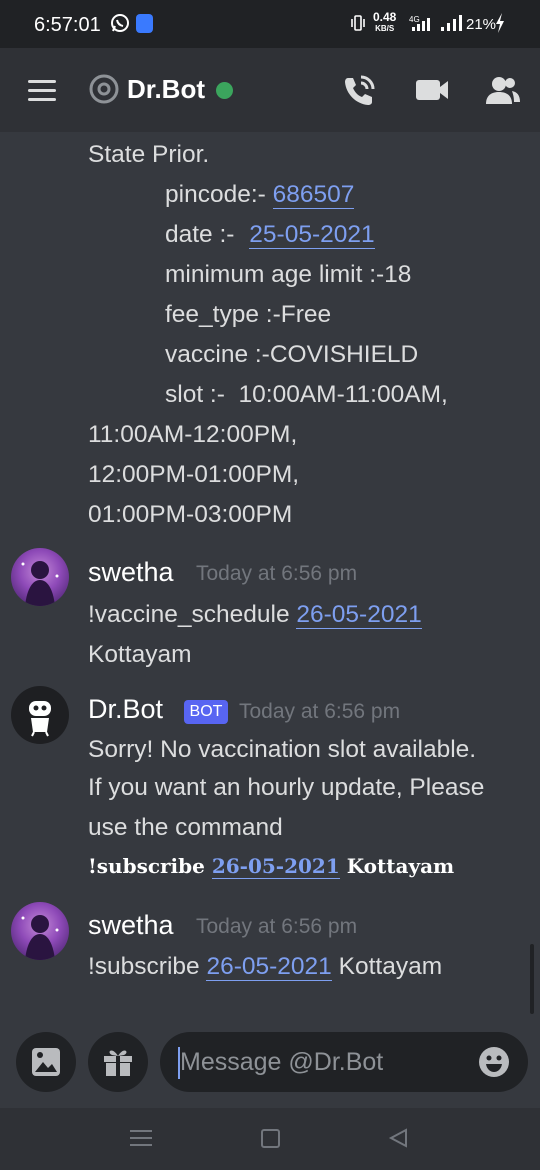 This screenshot has height=1170, width=540. I want to click on signal-icon, so click(451, 23).